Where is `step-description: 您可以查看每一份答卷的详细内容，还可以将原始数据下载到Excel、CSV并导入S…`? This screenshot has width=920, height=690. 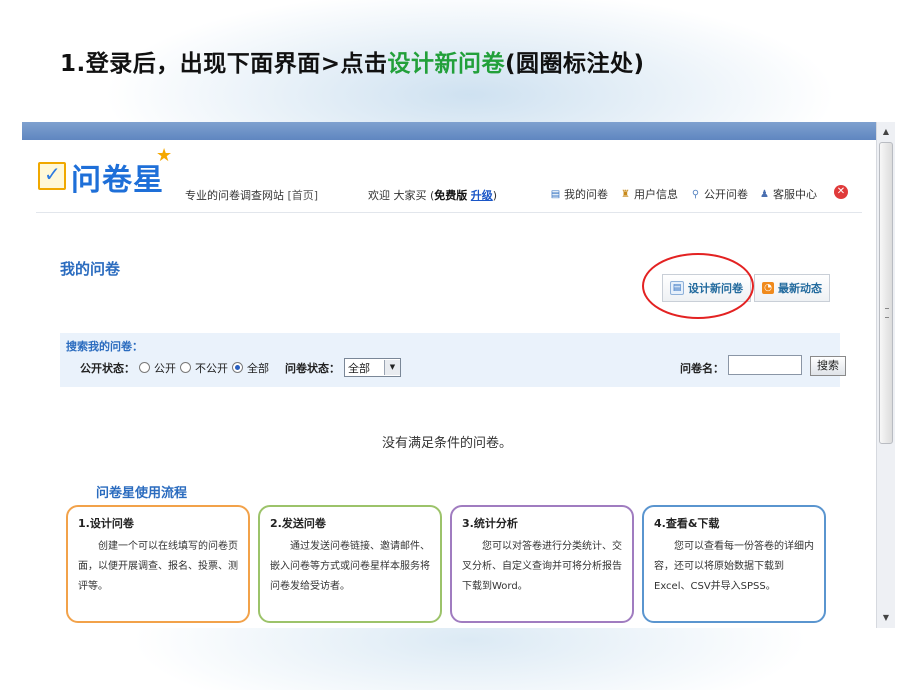
step-description: 您可以查看每一份答卷的详细内容，还可以将原始数据下载到Excel、CSV并导入S… is located at coordinates (734, 566).